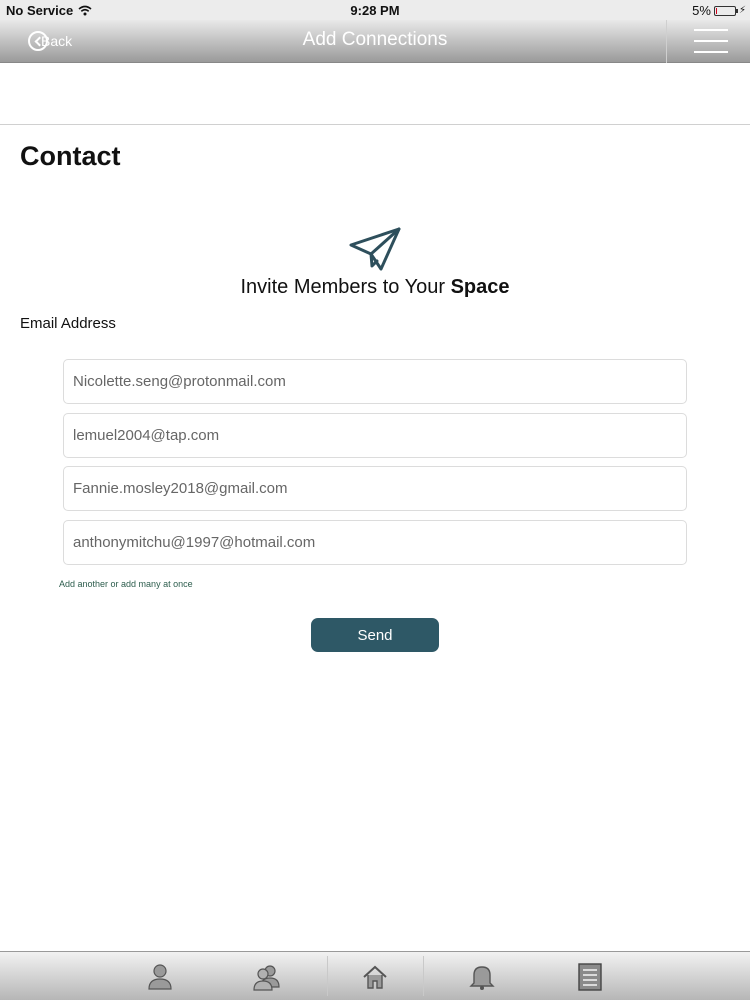 This screenshot has height=1000, width=750. I want to click on send-button: Send, so click(375, 635).